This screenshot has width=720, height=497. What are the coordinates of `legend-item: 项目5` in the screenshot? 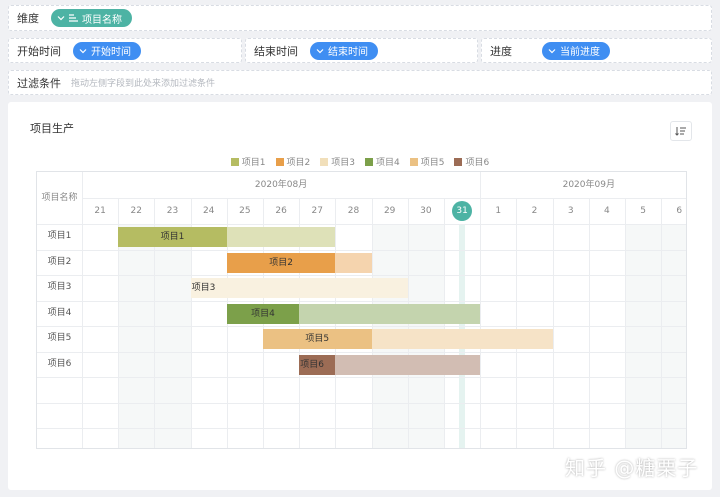 It's located at (427, 161).